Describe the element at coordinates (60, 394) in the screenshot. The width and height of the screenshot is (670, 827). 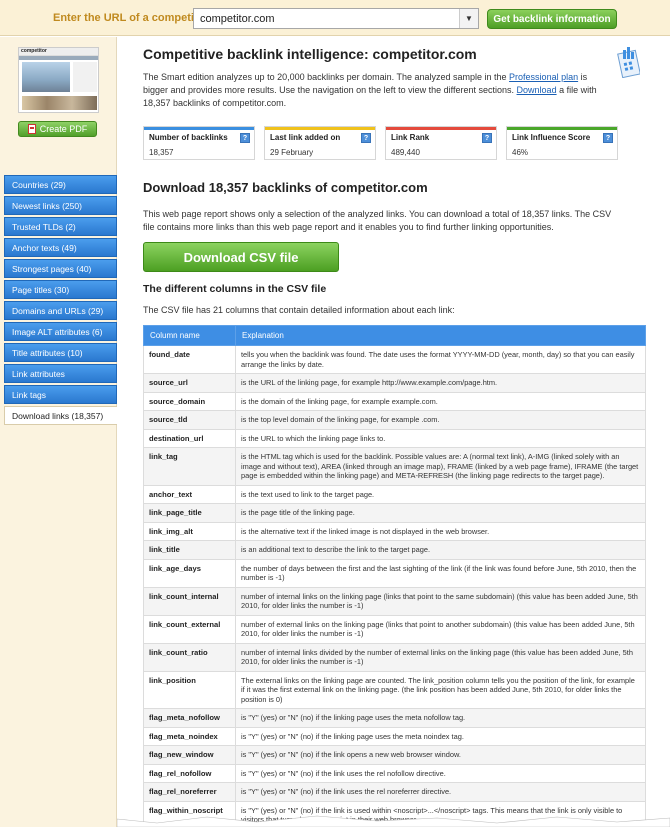
I see `nav-item-link-tags: Link tags` at that location.